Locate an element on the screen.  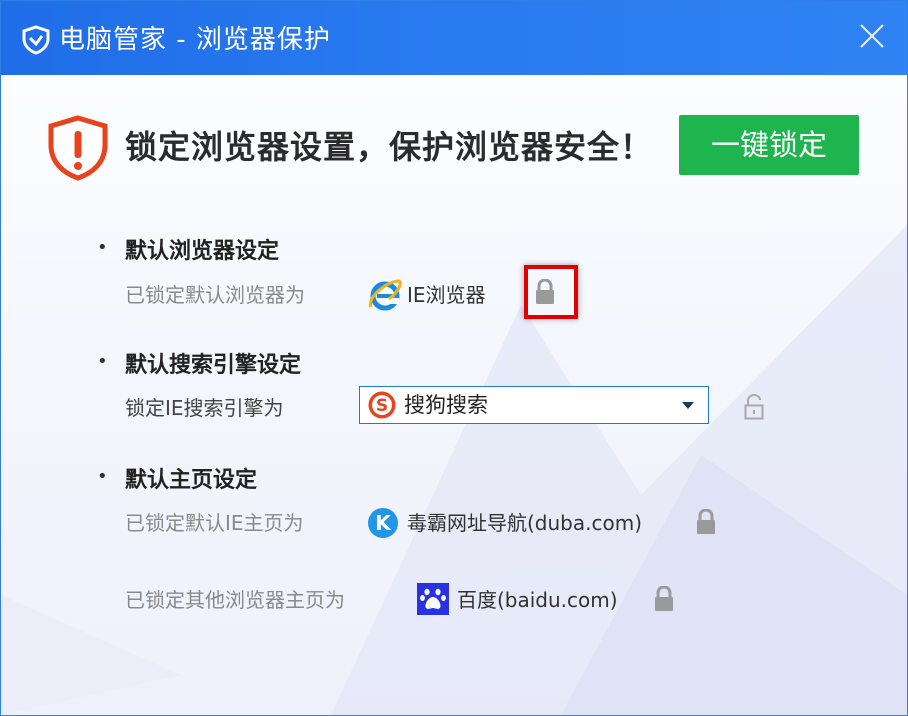
search-engine-selected: 搜狗搜索 is located at coordinates (446, 405).